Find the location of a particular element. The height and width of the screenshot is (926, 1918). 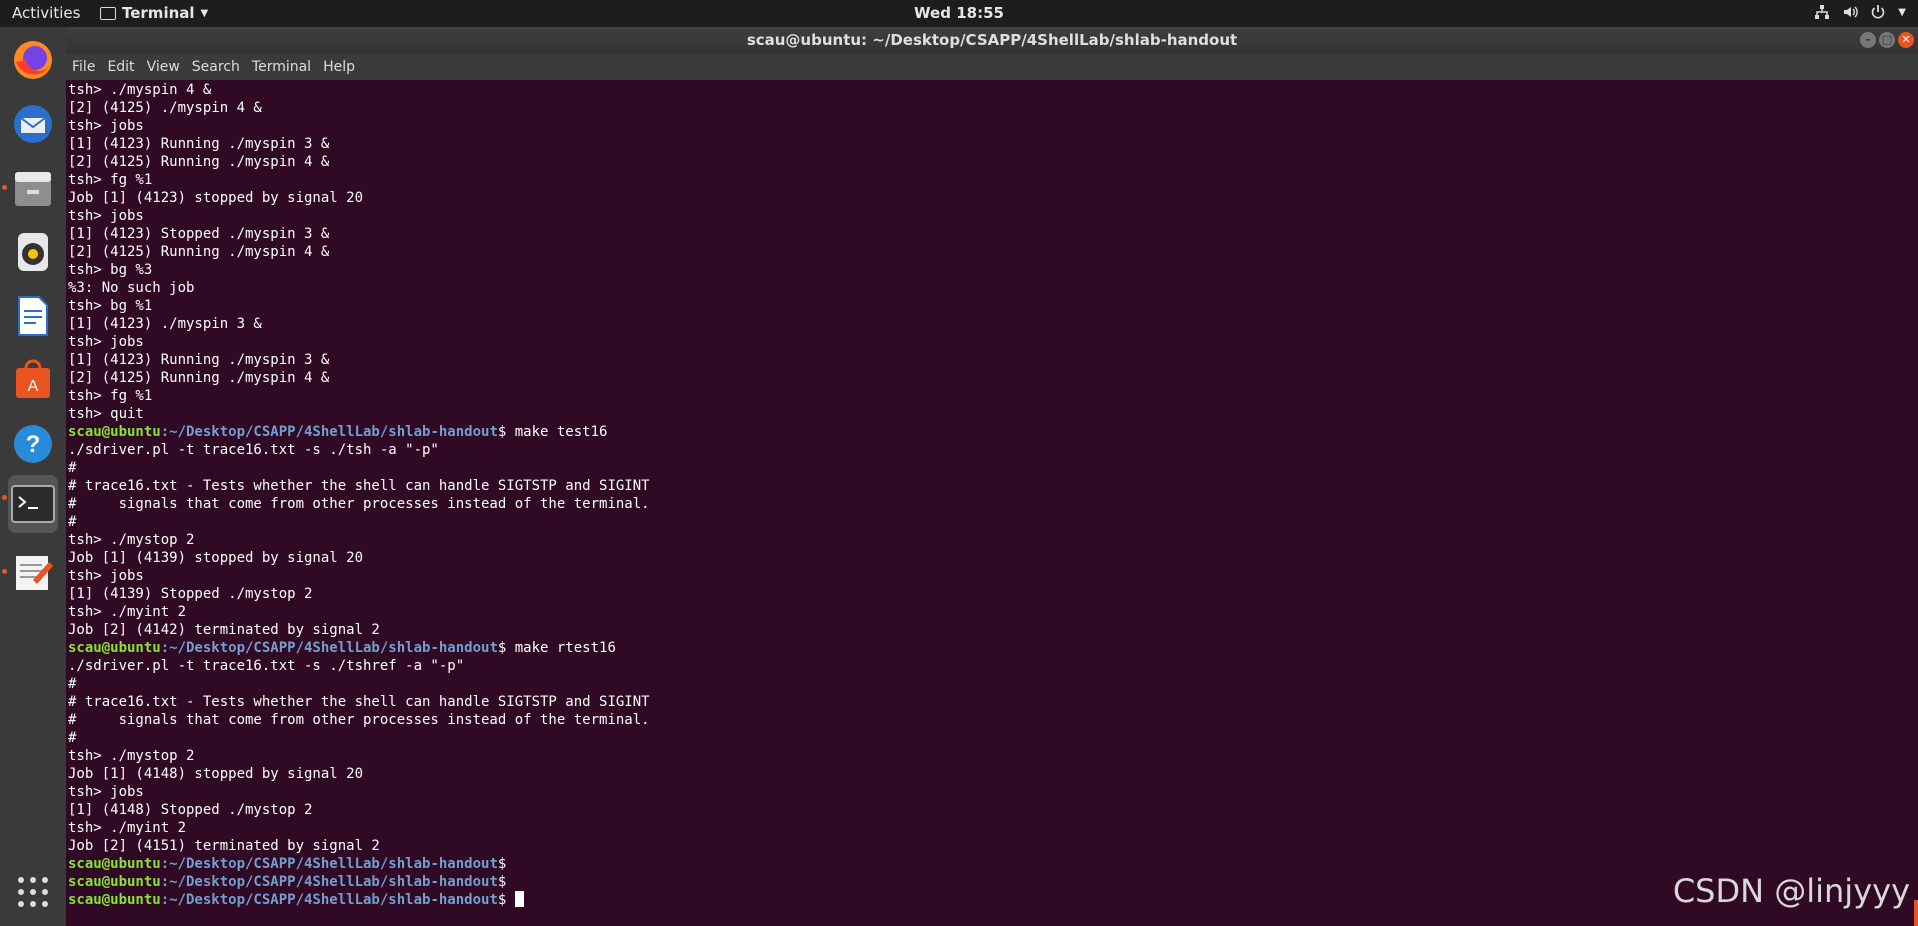

output-line: [1] (4123) Running ./myspin 3 & is located at coordinates (993, 360).